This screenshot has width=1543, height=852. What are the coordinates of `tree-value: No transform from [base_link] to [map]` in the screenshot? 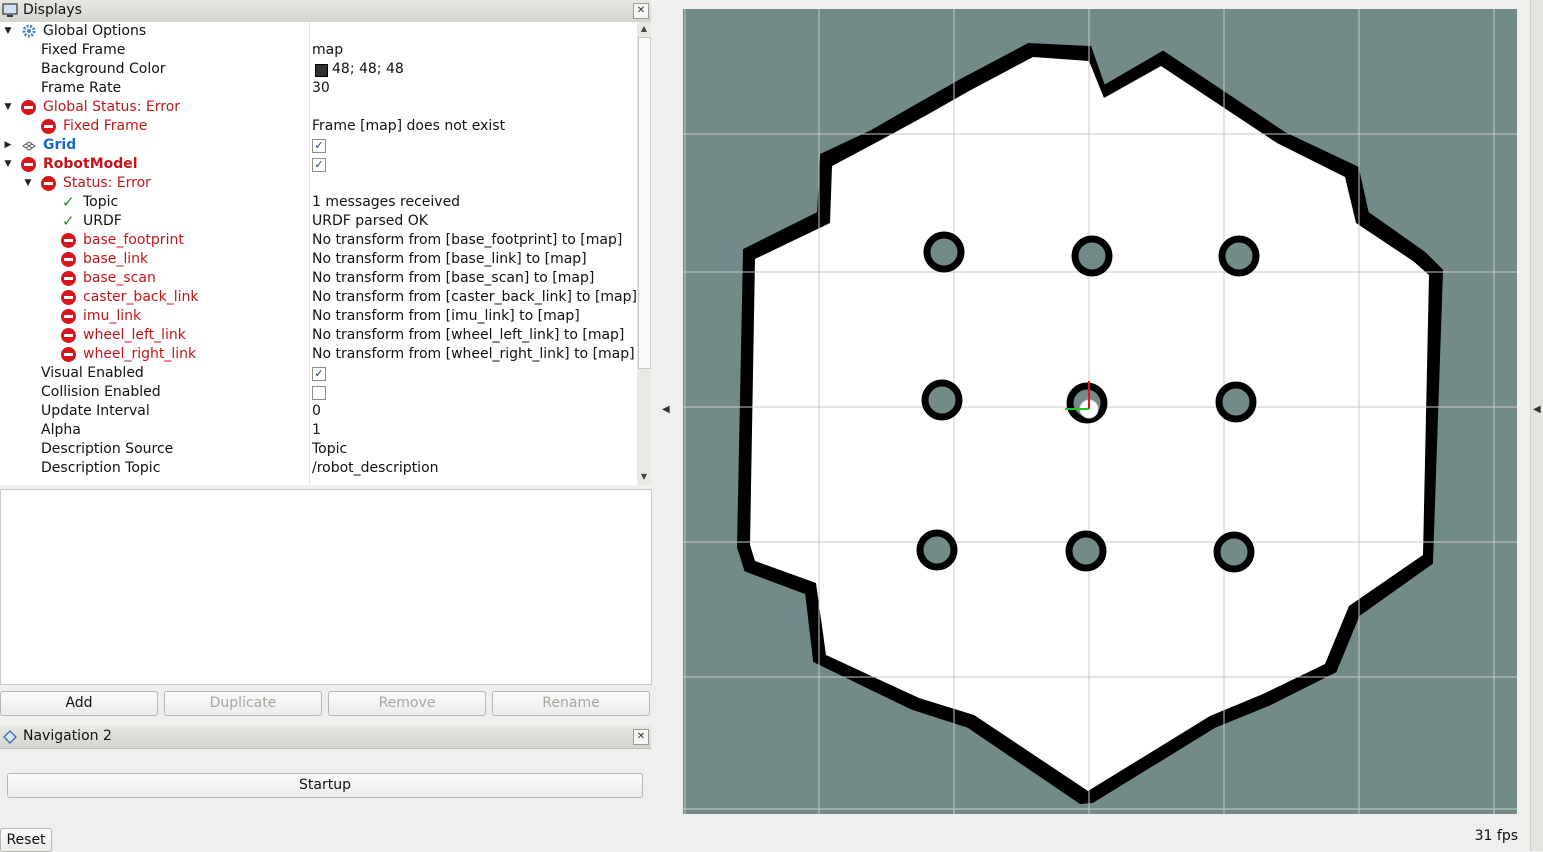 It's located at (449, 259).